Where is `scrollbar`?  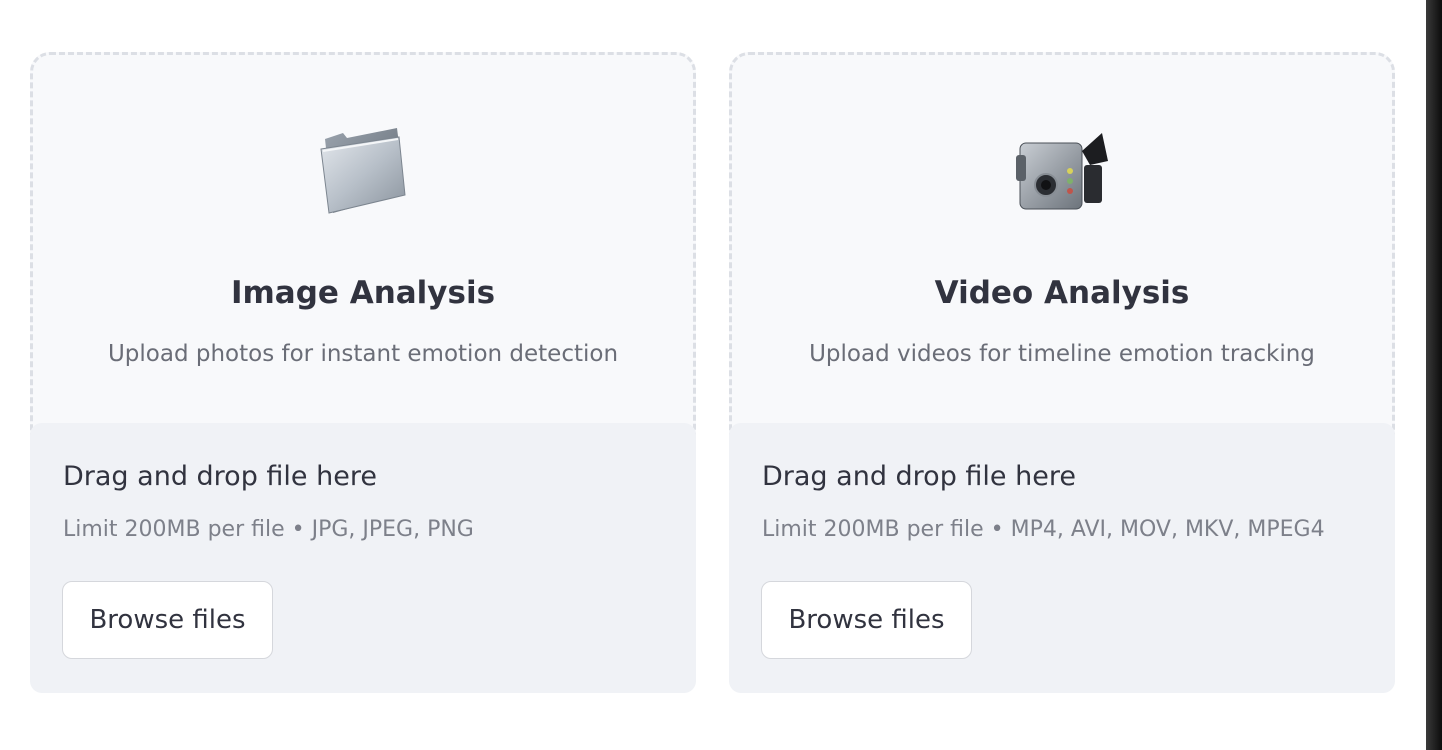 scrollbar is located at coordinates (1434, 375).